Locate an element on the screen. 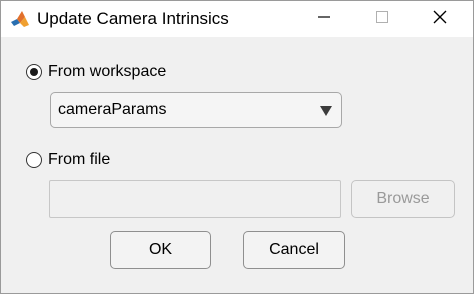 The height and width of the screenshot is (294, 474). maximize-button is located at coordinates (382, 19).